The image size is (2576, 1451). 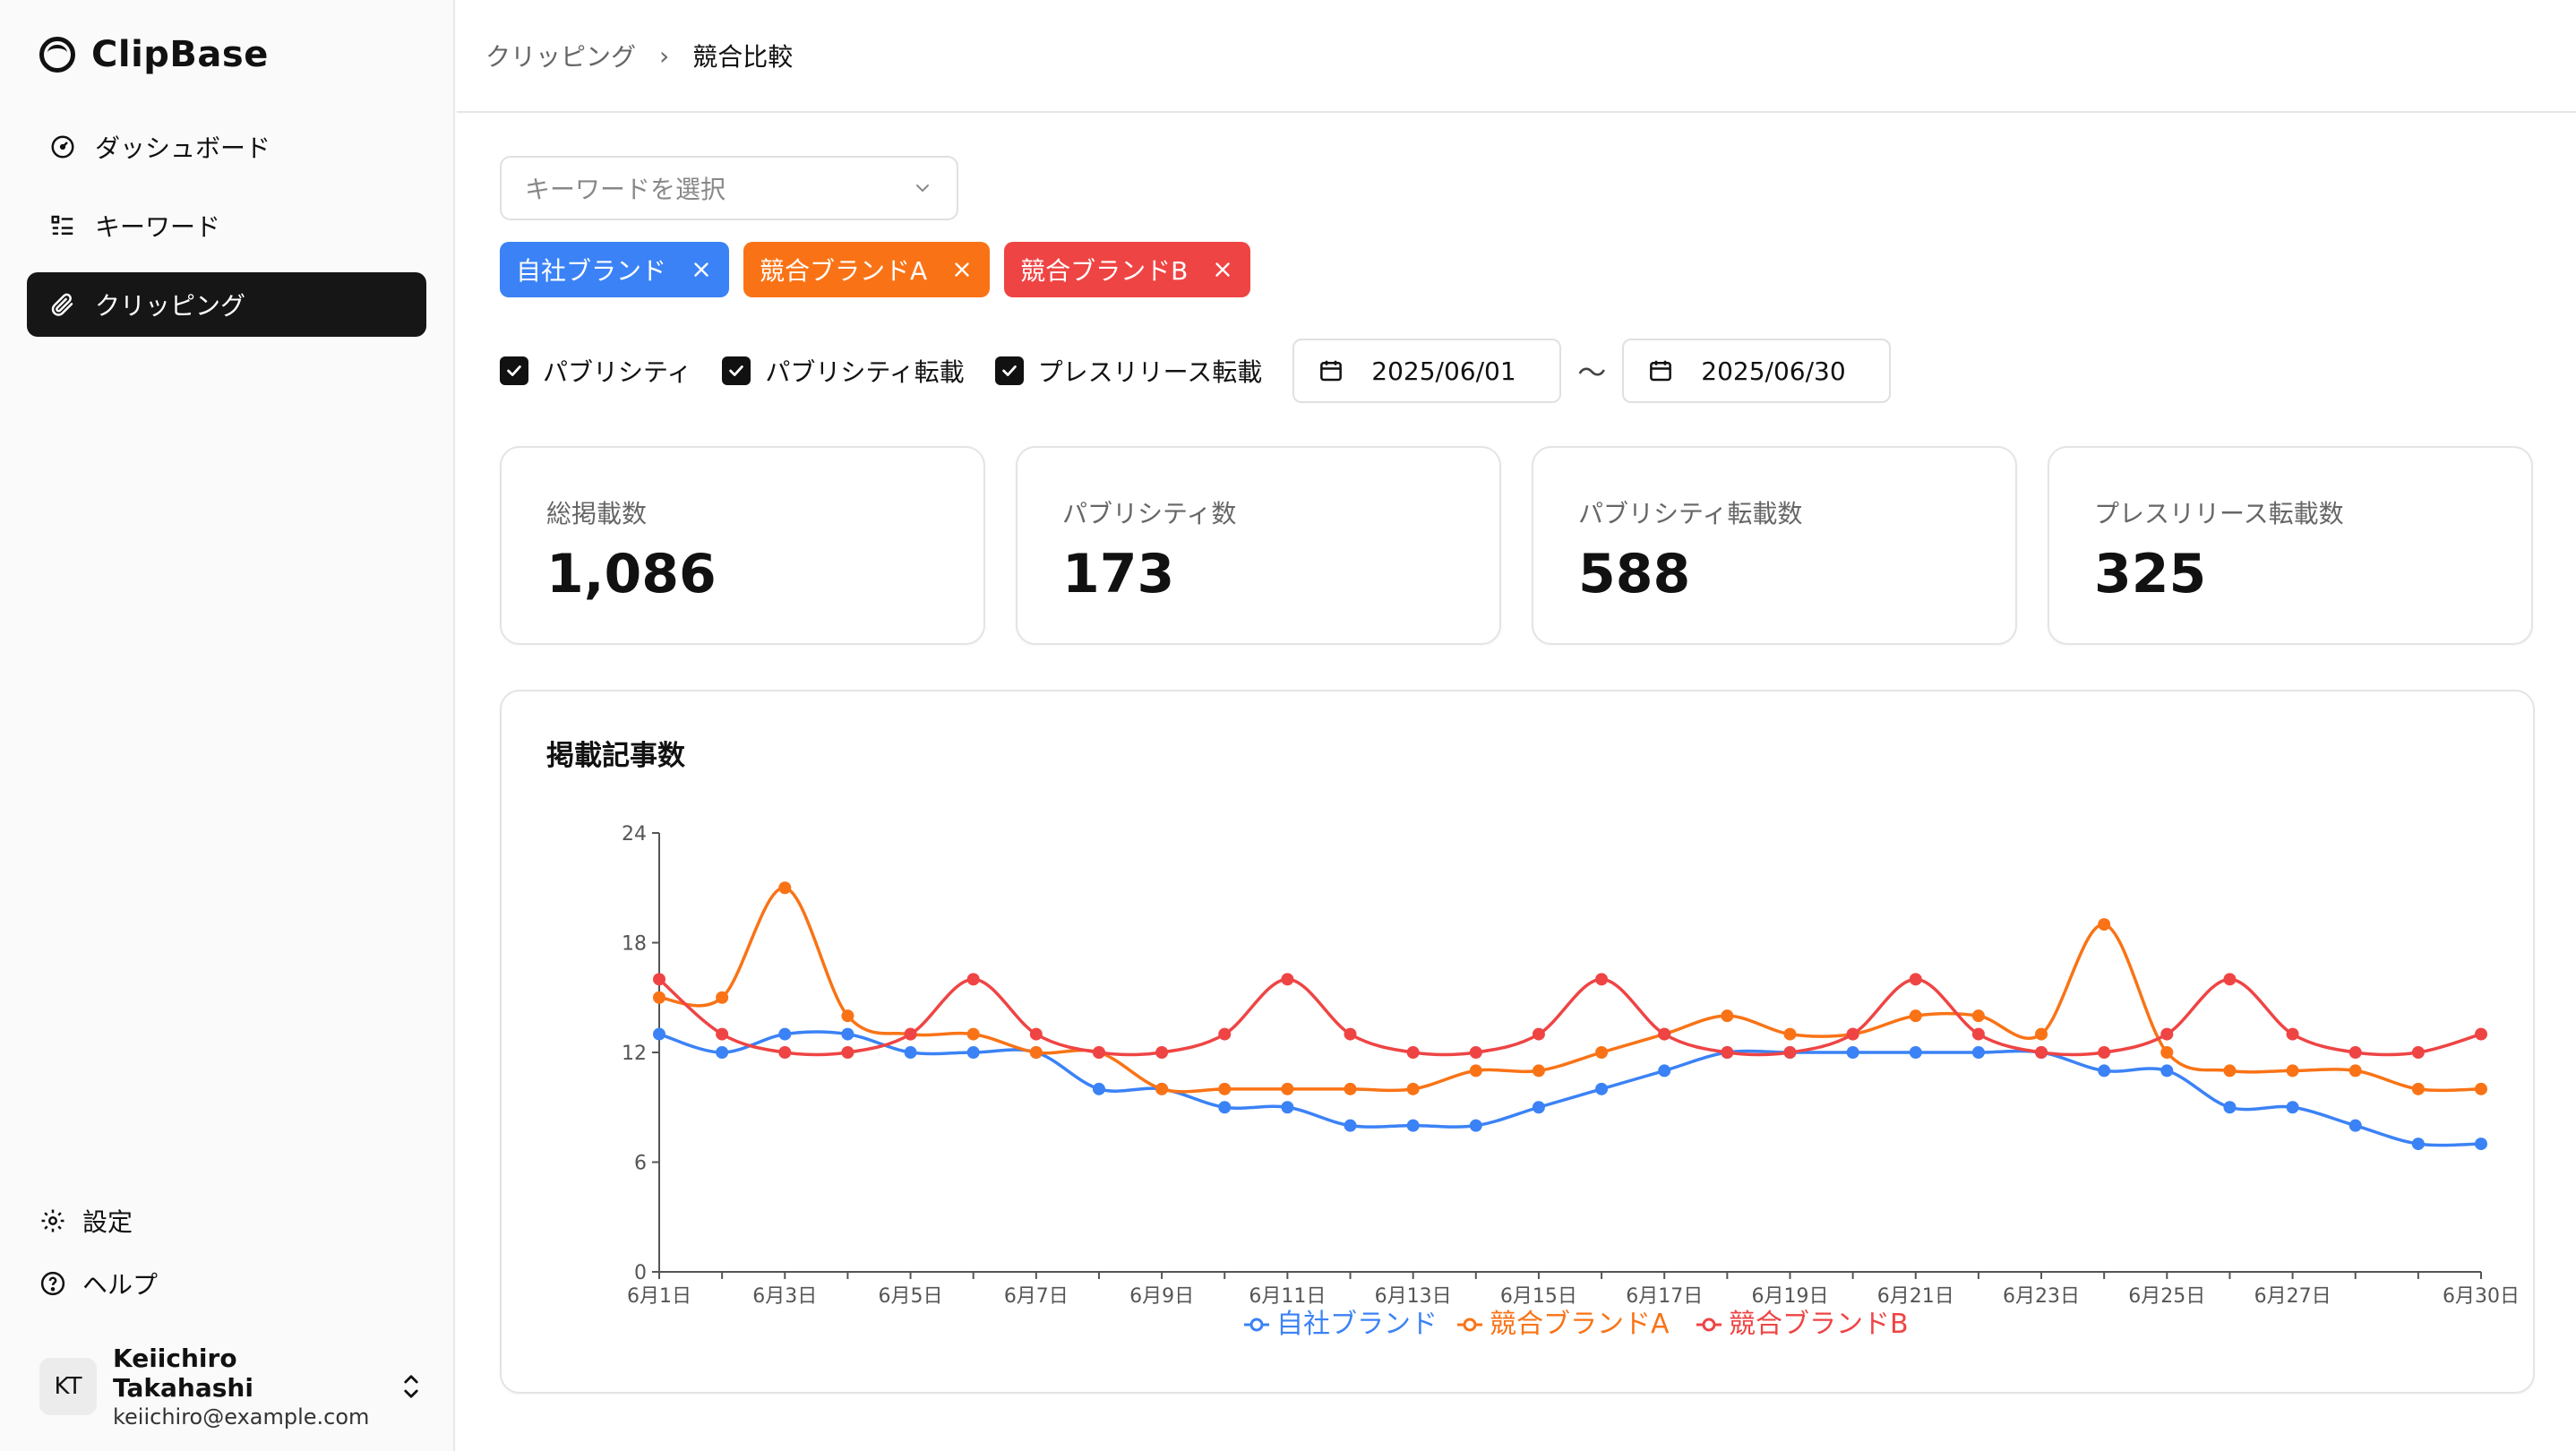 What do you see at coordinates (1258, 546) in the screenshot?
I see `stat-card-publicity: パブリシティ数 173` at bounding box center [1258, 546].